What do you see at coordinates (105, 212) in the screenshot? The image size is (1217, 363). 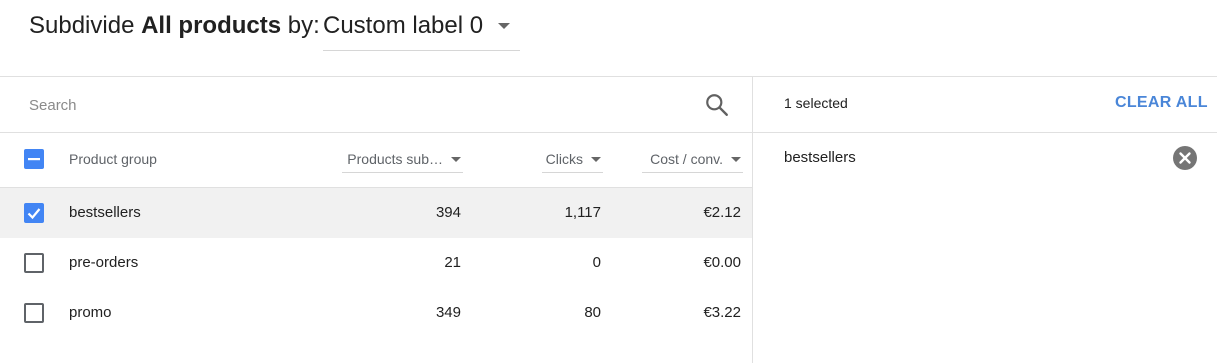 I see `product-group-name: bestsellers` at bounding box center [105, 212].